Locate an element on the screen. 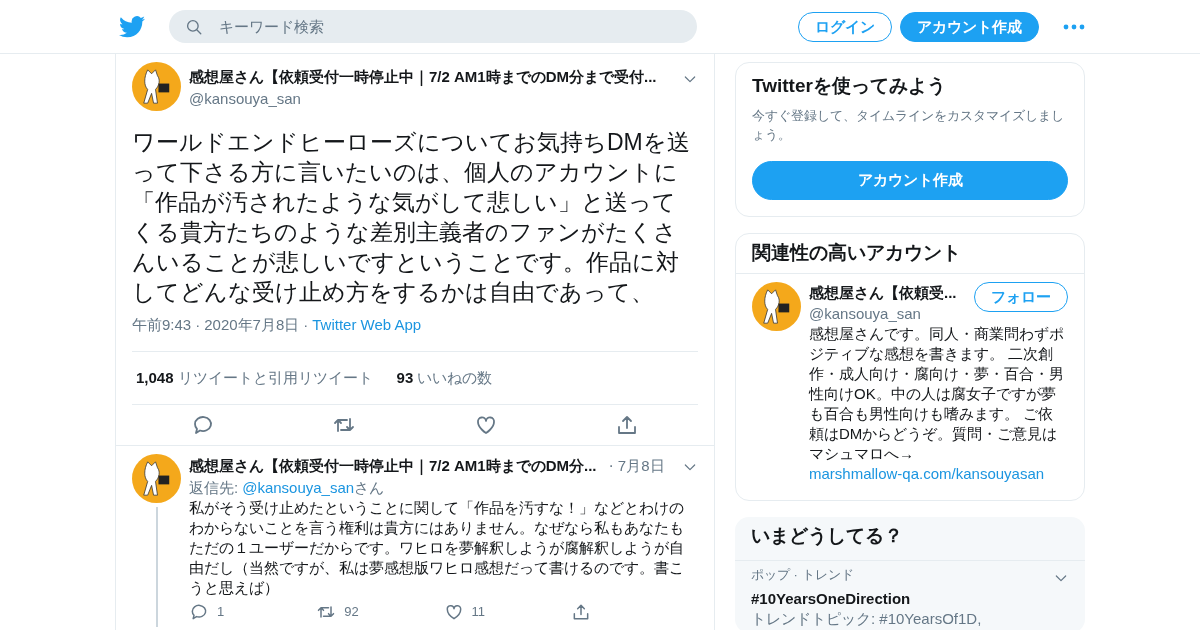 The width and height of the screenshot is (1200, 630). login-button: ログイン is located at coordinates (845, 26).